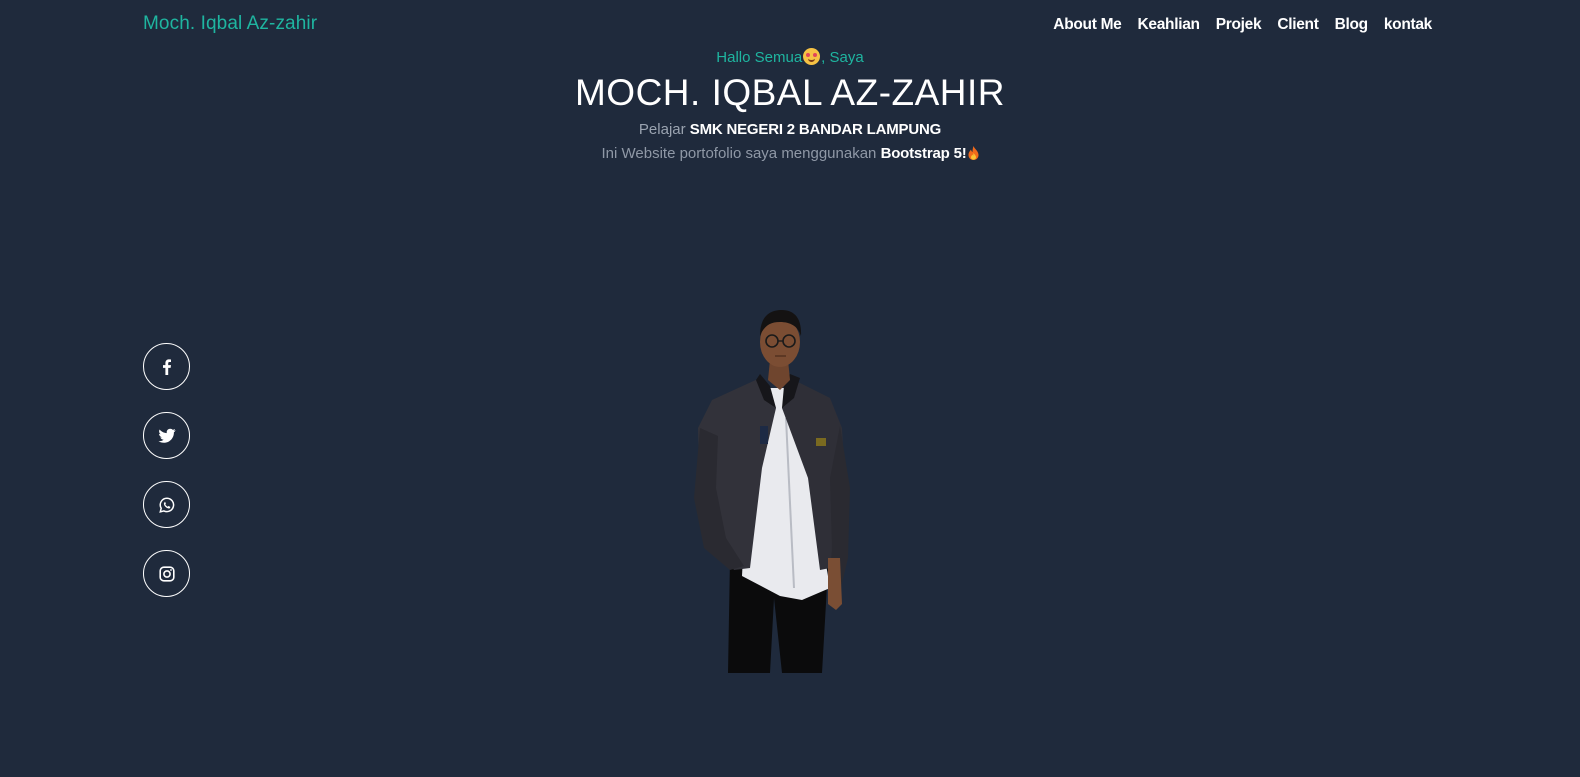  What do you see at coordinates (741, 153) in the screenshot?
I see `tech-prefix: Ini Website portofolio saya menggunakan` at bounding box center [741, 153].